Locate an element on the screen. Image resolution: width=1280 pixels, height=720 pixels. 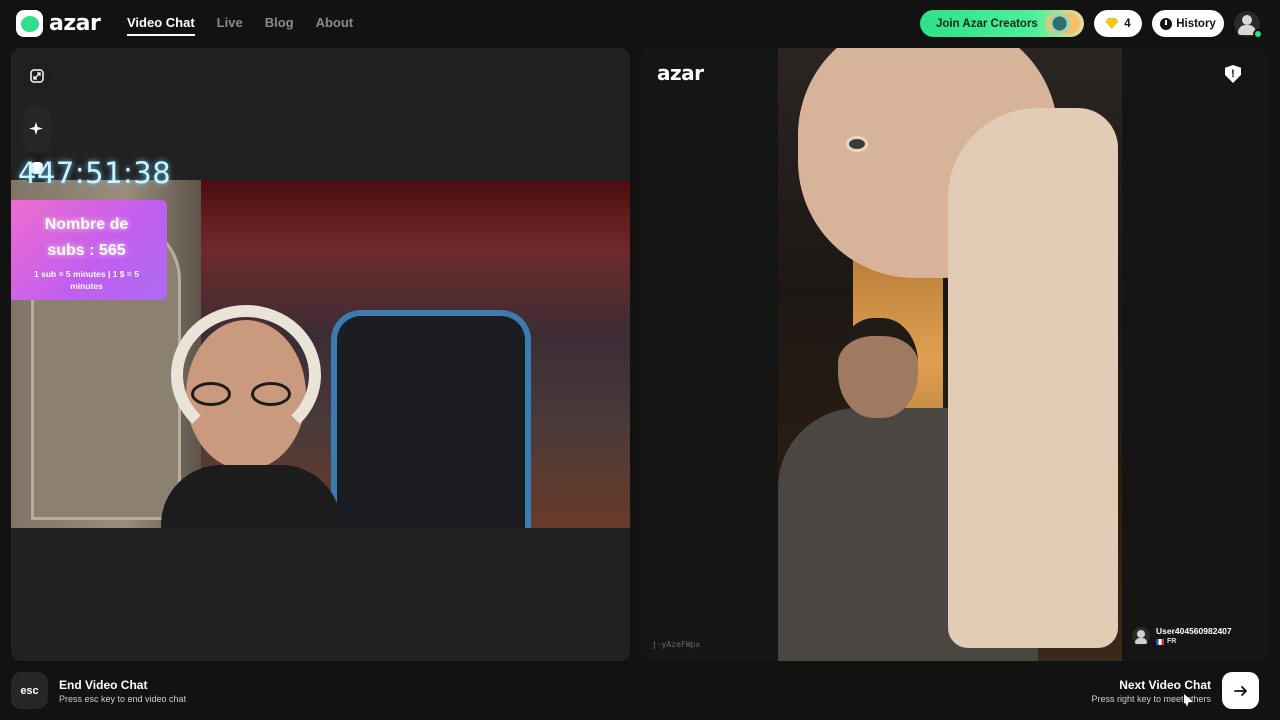
expand-button is located at coordinates (37, 76).